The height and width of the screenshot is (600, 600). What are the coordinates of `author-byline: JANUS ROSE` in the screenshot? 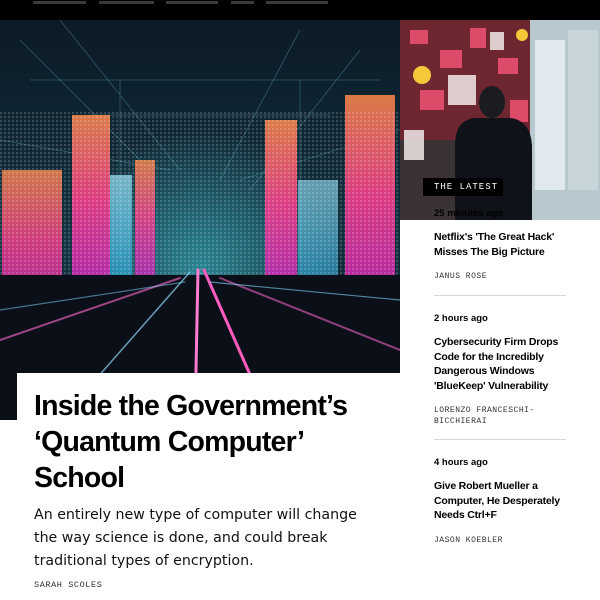 It's located at (500, 276).